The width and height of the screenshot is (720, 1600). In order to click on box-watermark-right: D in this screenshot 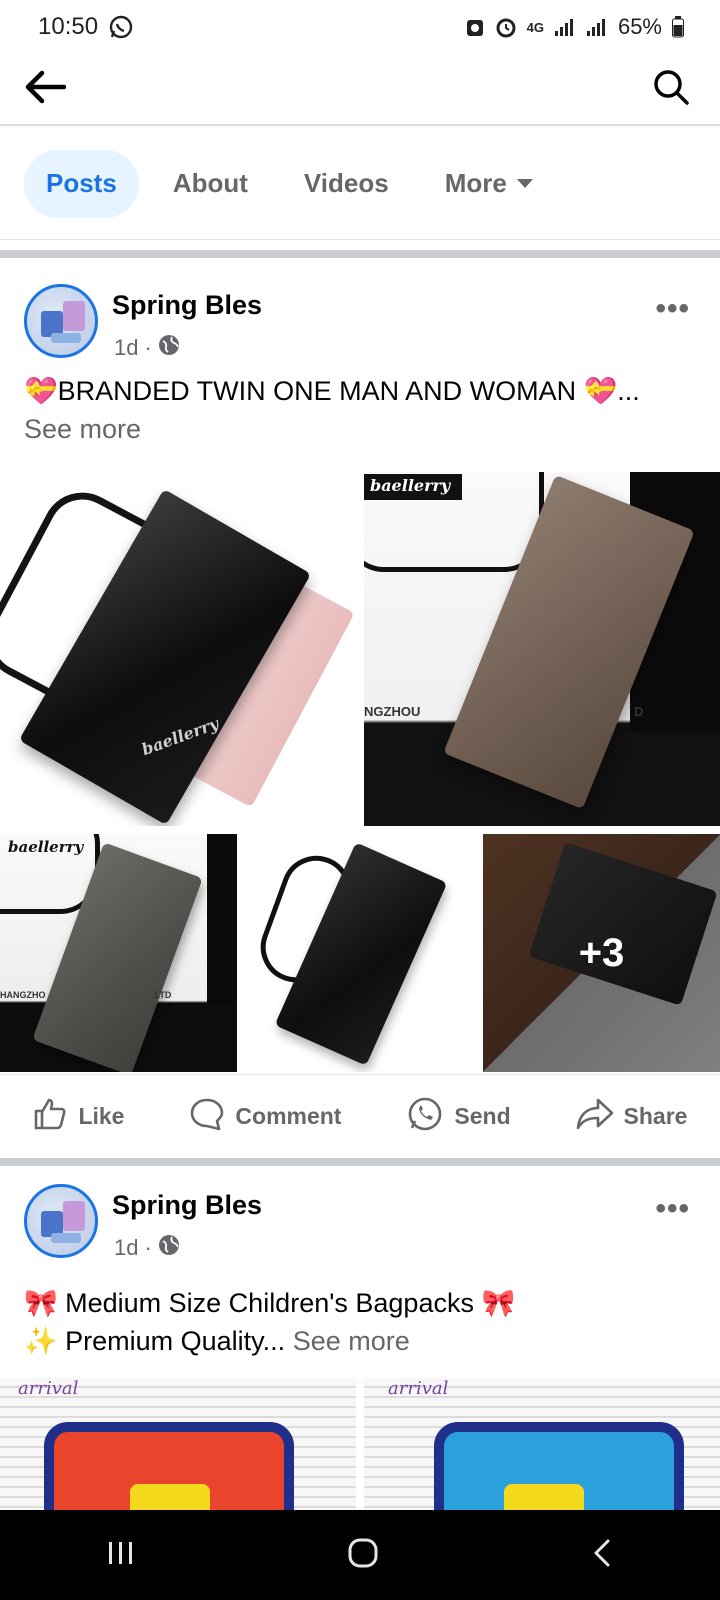, I will do `click(639, 711)`.